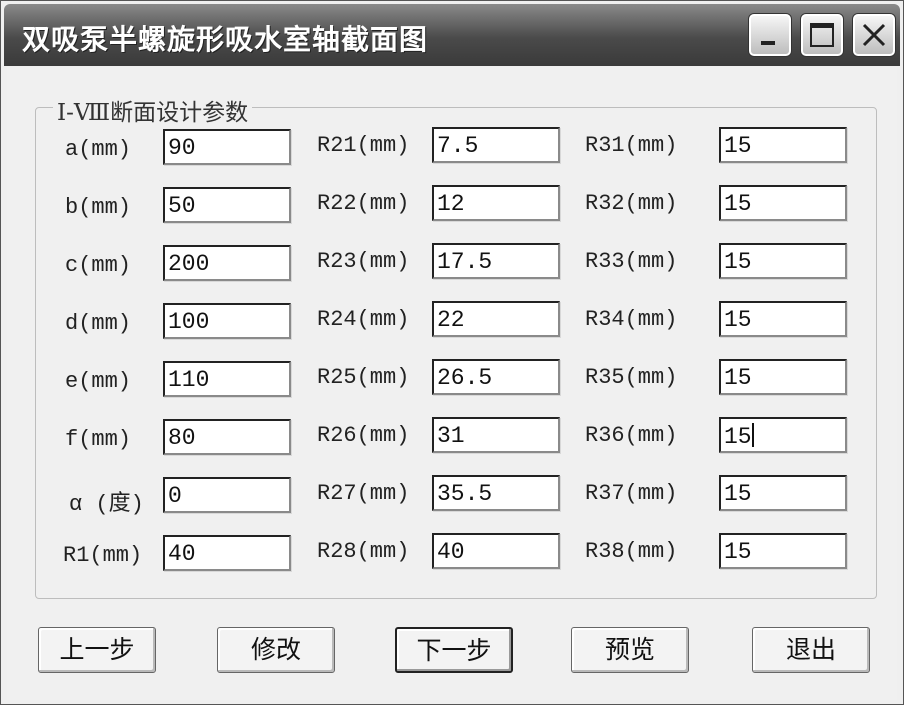 The height and width of the screenshot is (707, 906). Describe the element at coordinates (225, 39) in the screenshot. I see `window-title: 双吸泵半螺旋形吸水室轴截面图` at that location.